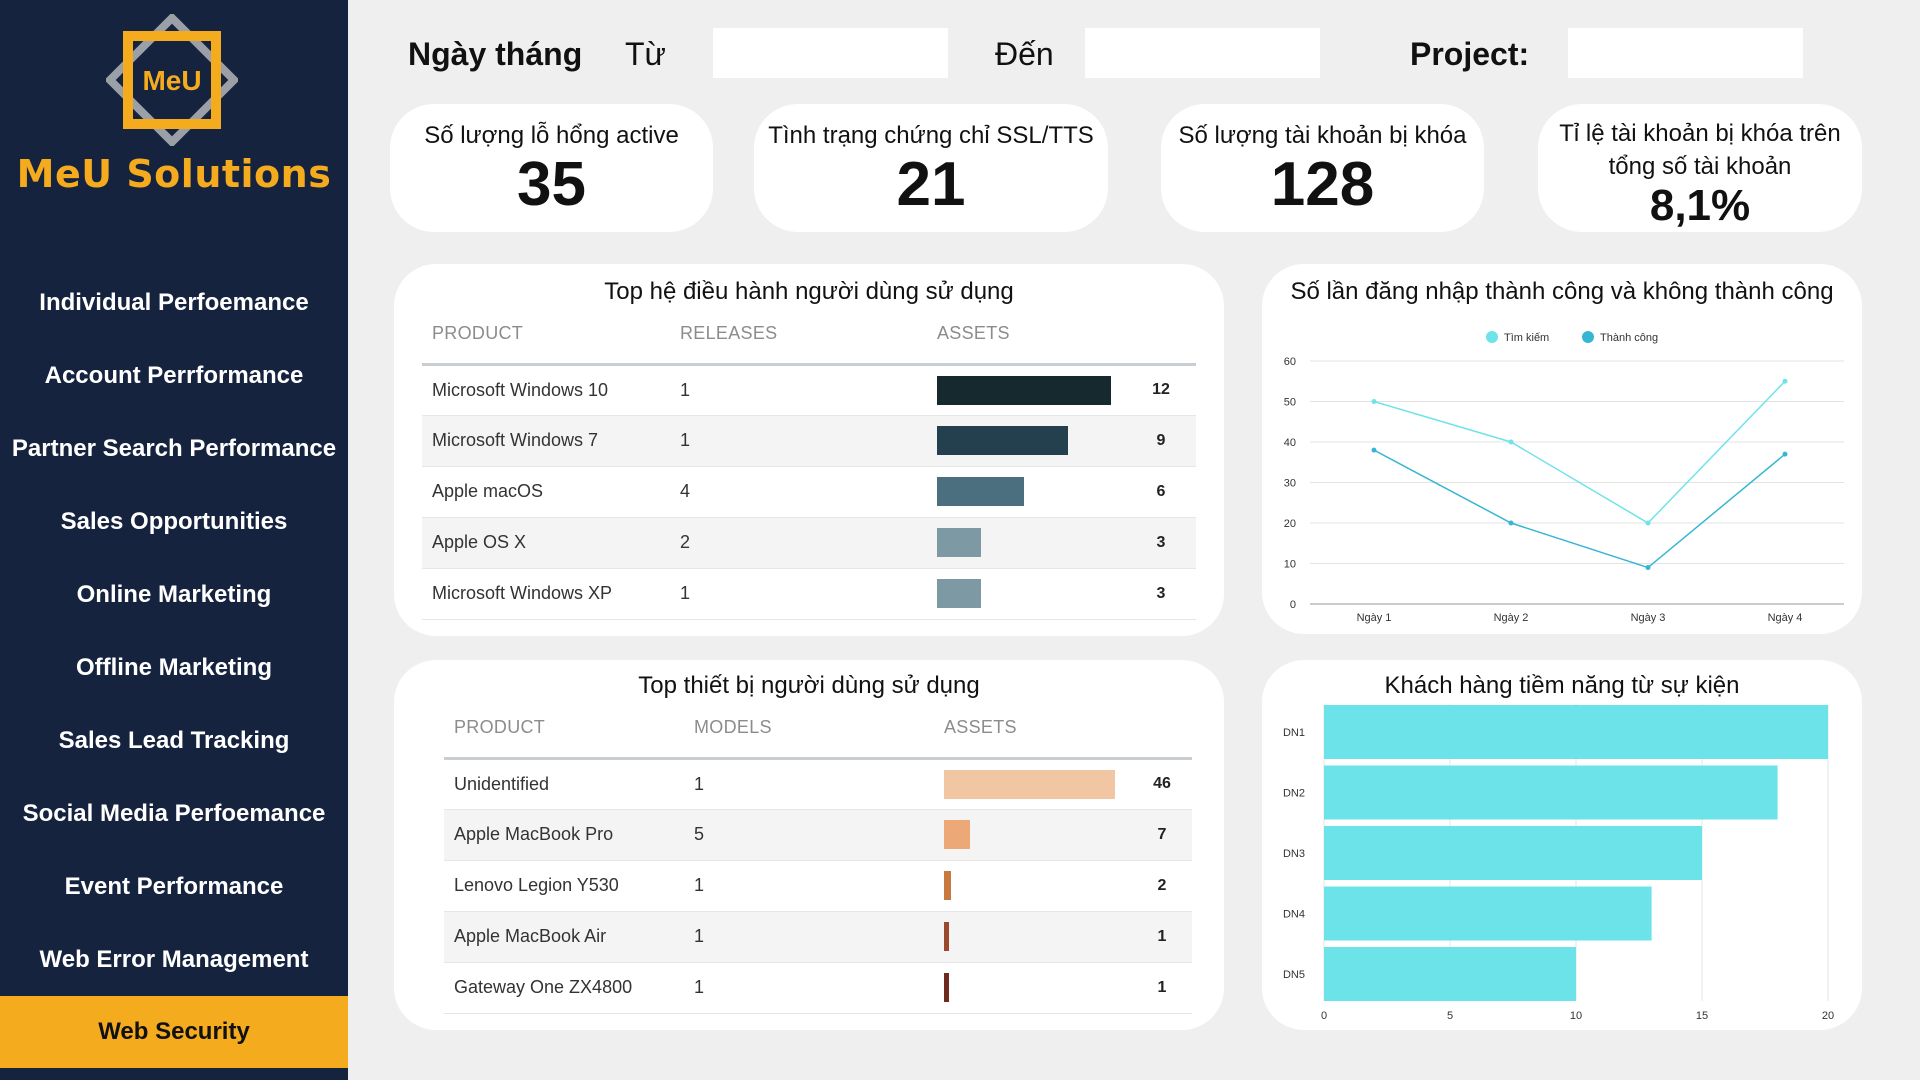  I want to click on kpi-card-locked-accounts: Số lượng tài khoản bị khóa 128, so click(1322, 168).